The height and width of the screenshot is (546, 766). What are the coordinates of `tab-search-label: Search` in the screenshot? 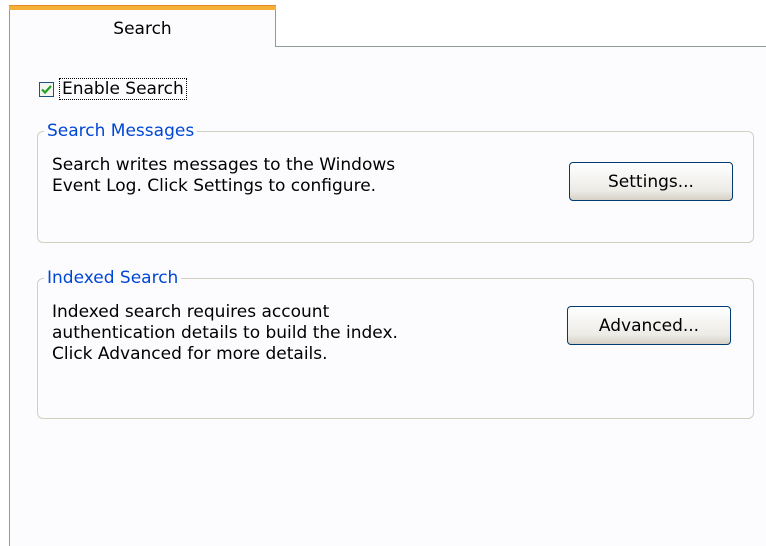 It's located at (142, 29).